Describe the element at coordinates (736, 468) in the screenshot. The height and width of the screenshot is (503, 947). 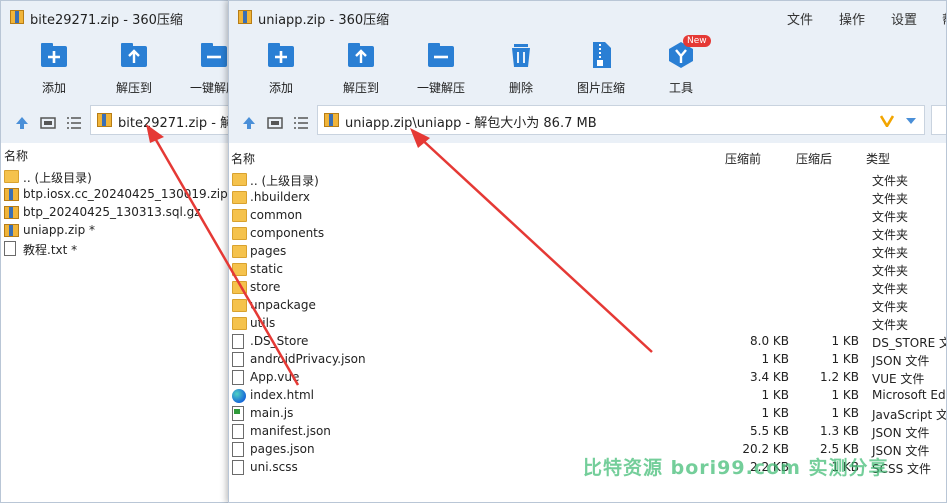
I see `watermark-text: 比特资源 bori99.com 实测分享` at that location.